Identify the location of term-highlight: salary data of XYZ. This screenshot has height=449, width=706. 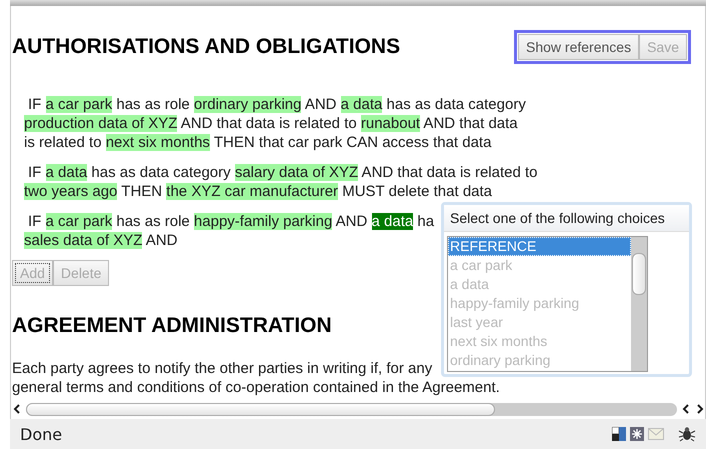
(296, 172).